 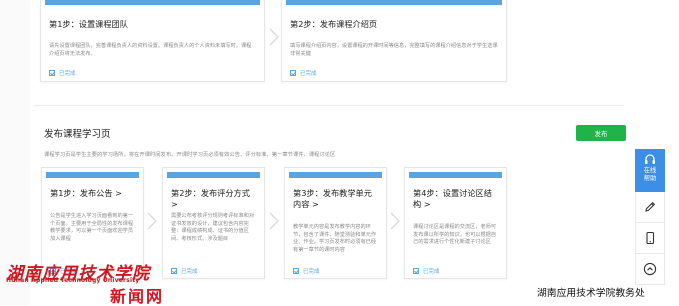 What do you see at coordinates (88, 24) in the screenshot?
I see `step-title: 第1步：设置课程团队` at bounding box center [88, 24].